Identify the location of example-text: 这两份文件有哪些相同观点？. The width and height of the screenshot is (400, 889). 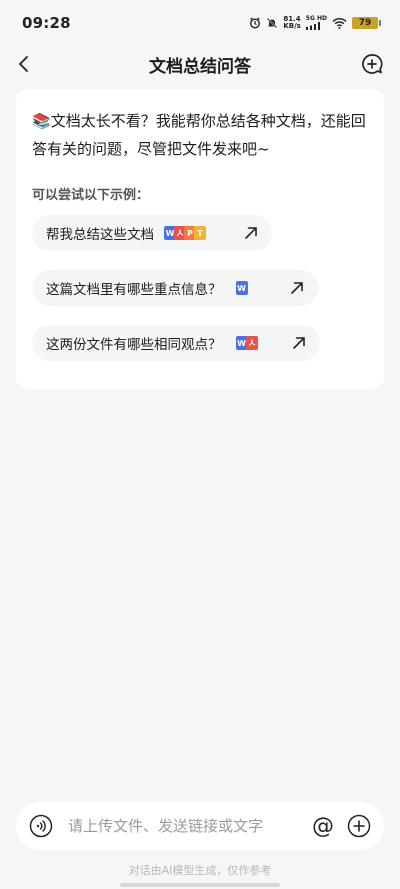
(134, 345).